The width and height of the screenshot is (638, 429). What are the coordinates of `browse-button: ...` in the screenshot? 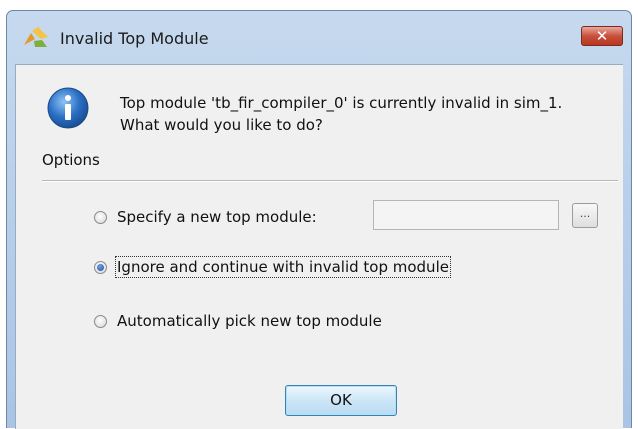 It's located at (585, 215).